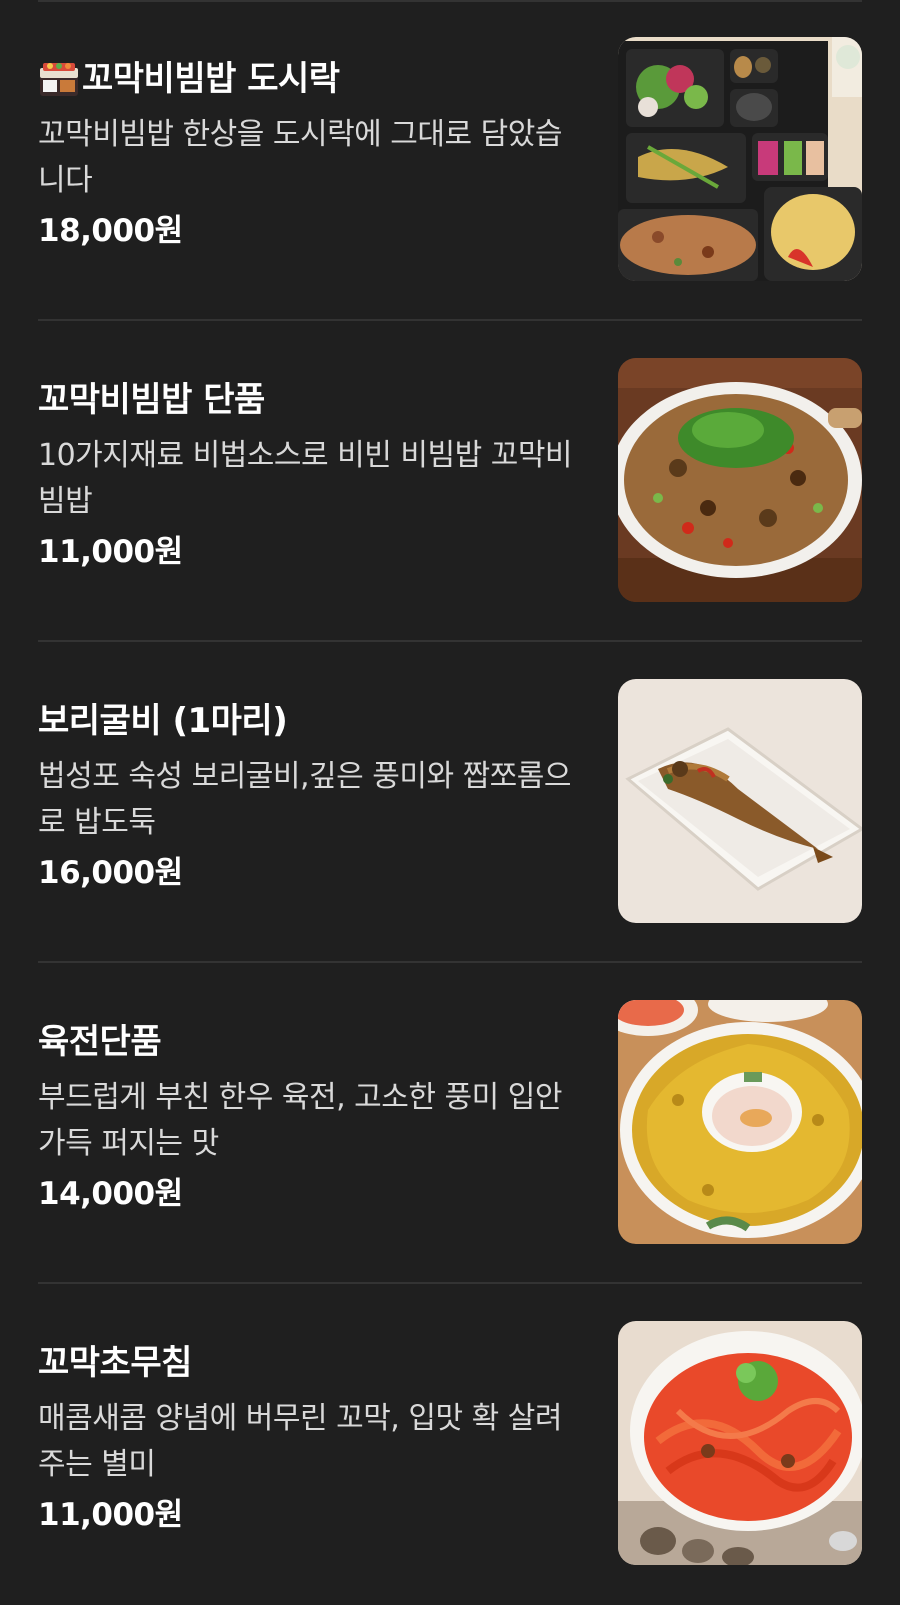  Describe the element at coordinates (300, 157) in the screenshot. I see `menu-item-description: 꼬막비빔밥 한상을 도시락에 그대로 담았습니다` at that location.